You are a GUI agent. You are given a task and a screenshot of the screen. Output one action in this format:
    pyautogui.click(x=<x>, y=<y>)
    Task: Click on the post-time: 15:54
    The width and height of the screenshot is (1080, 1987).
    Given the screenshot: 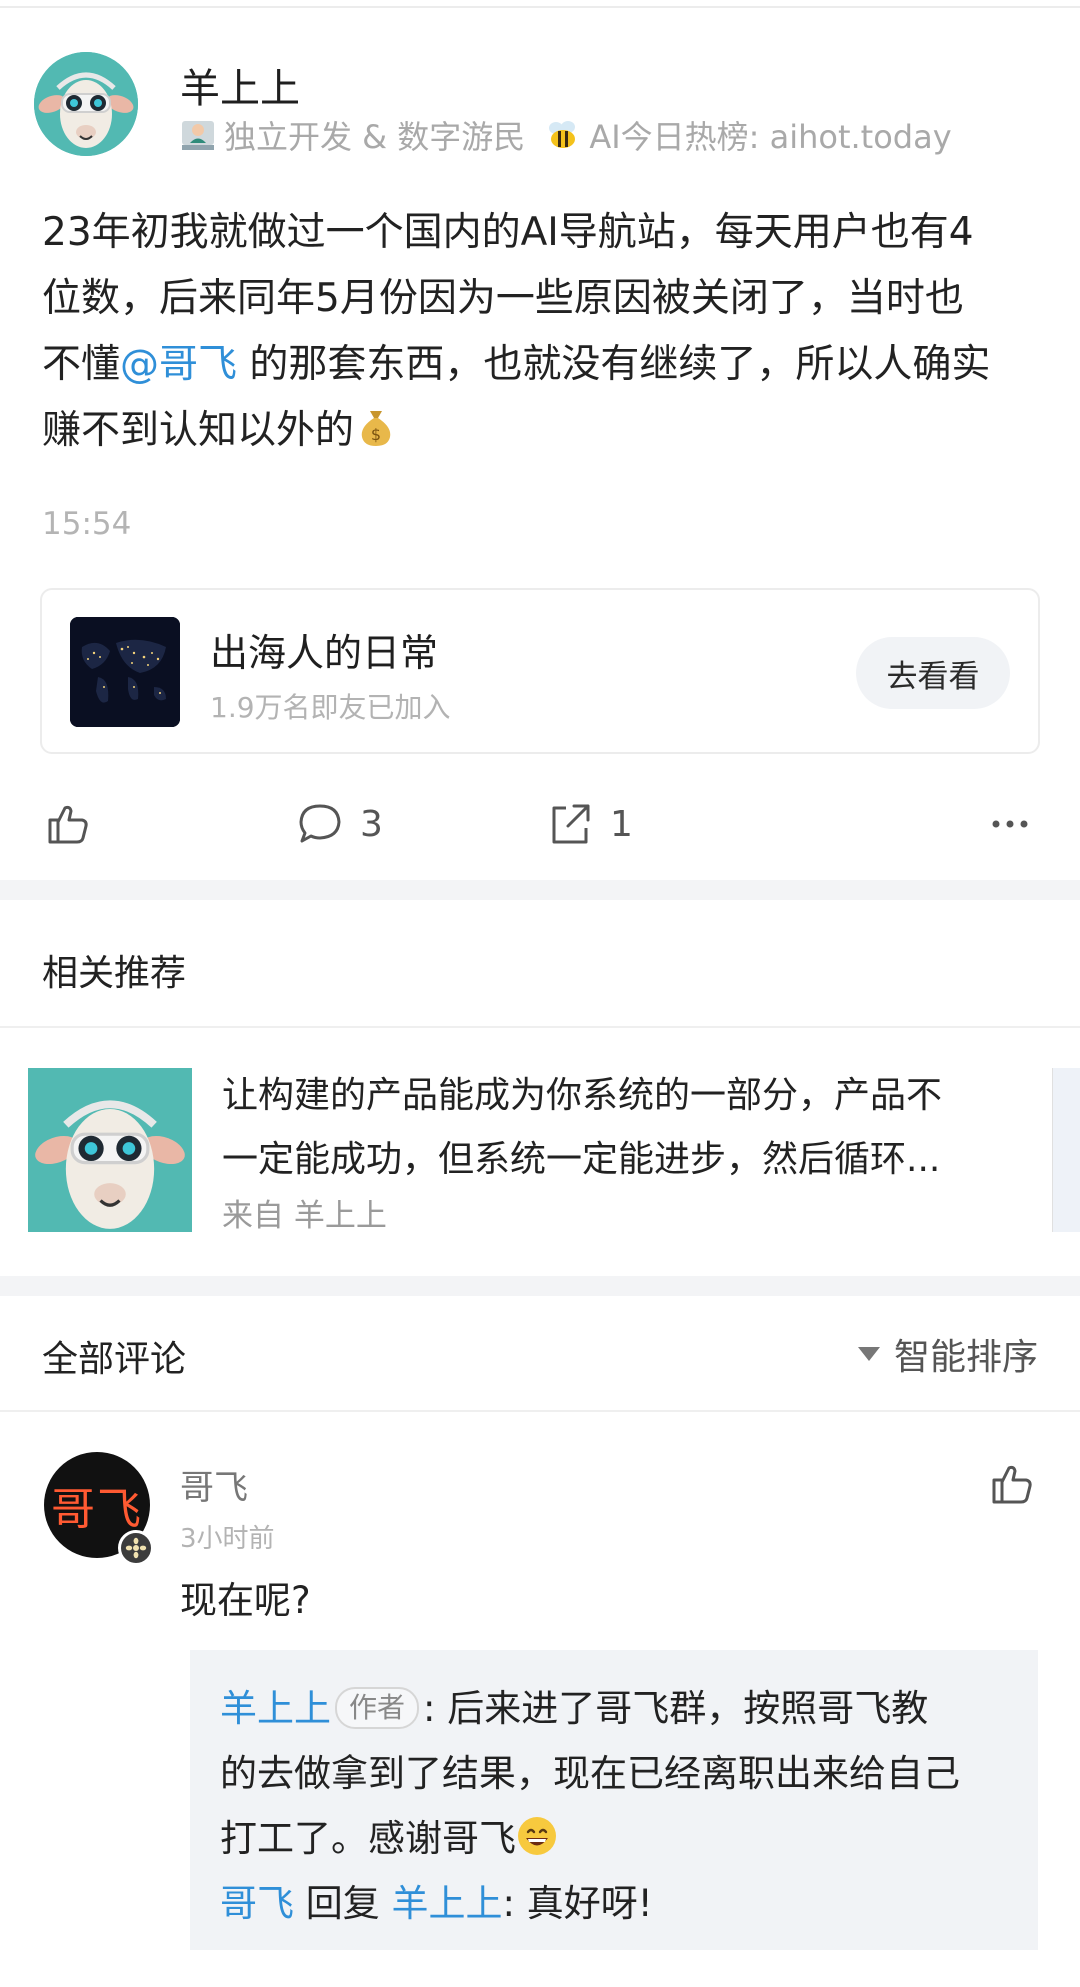 What is the action you would take?
    pyautogui.click(x=87, y=524)
    